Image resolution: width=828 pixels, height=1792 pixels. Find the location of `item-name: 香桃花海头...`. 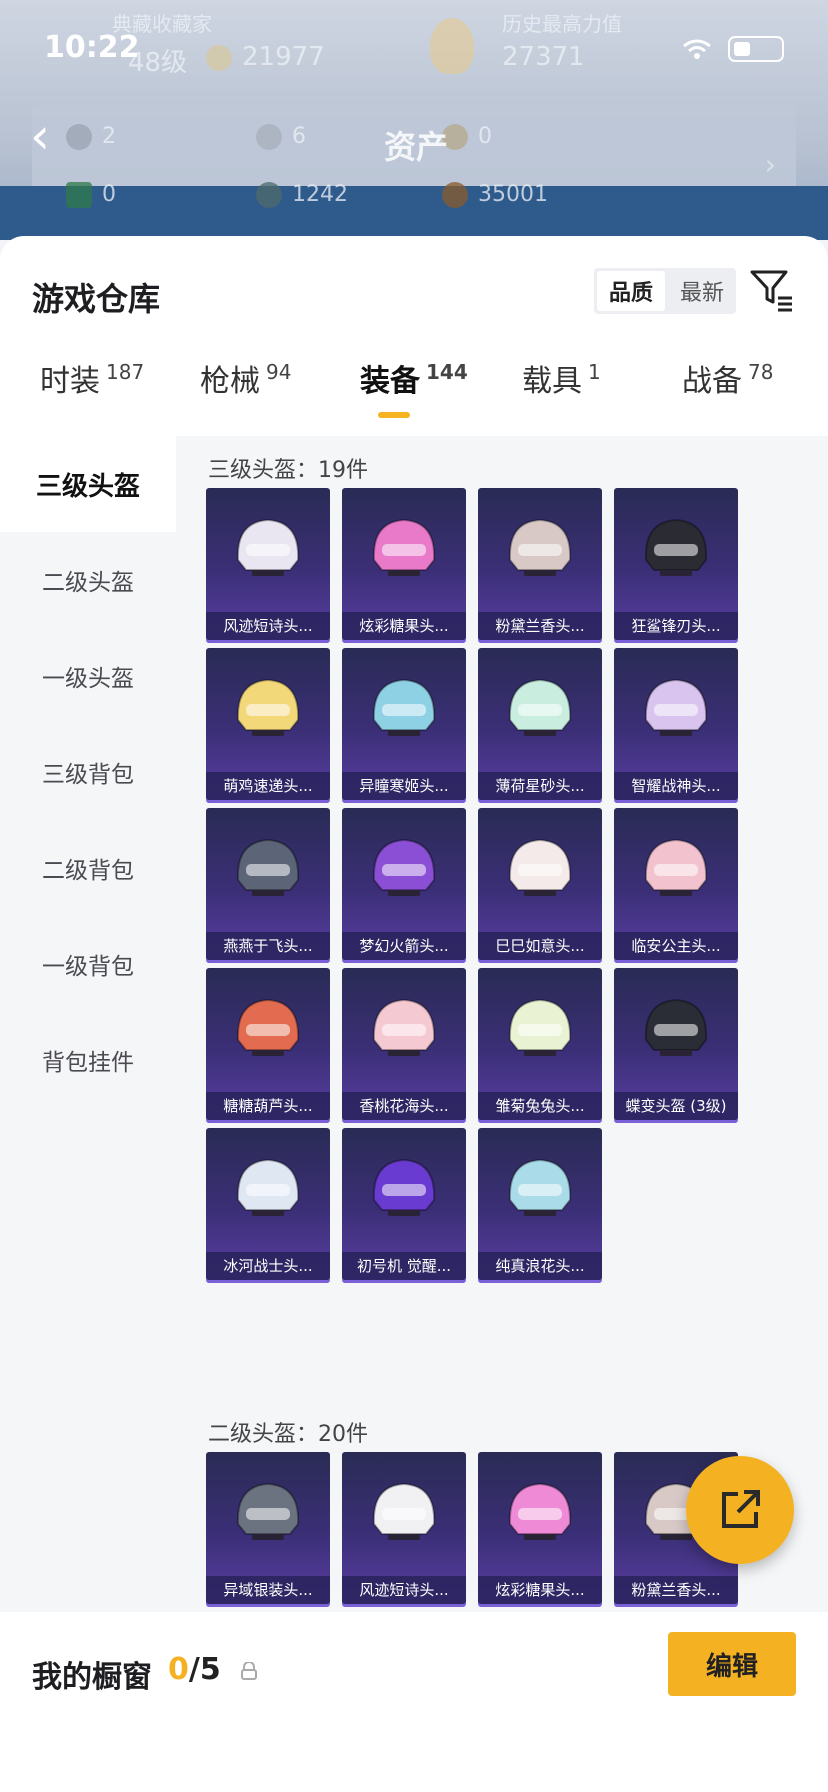

item-name: 香桃花海头... is located at coordinates (404, 1106).